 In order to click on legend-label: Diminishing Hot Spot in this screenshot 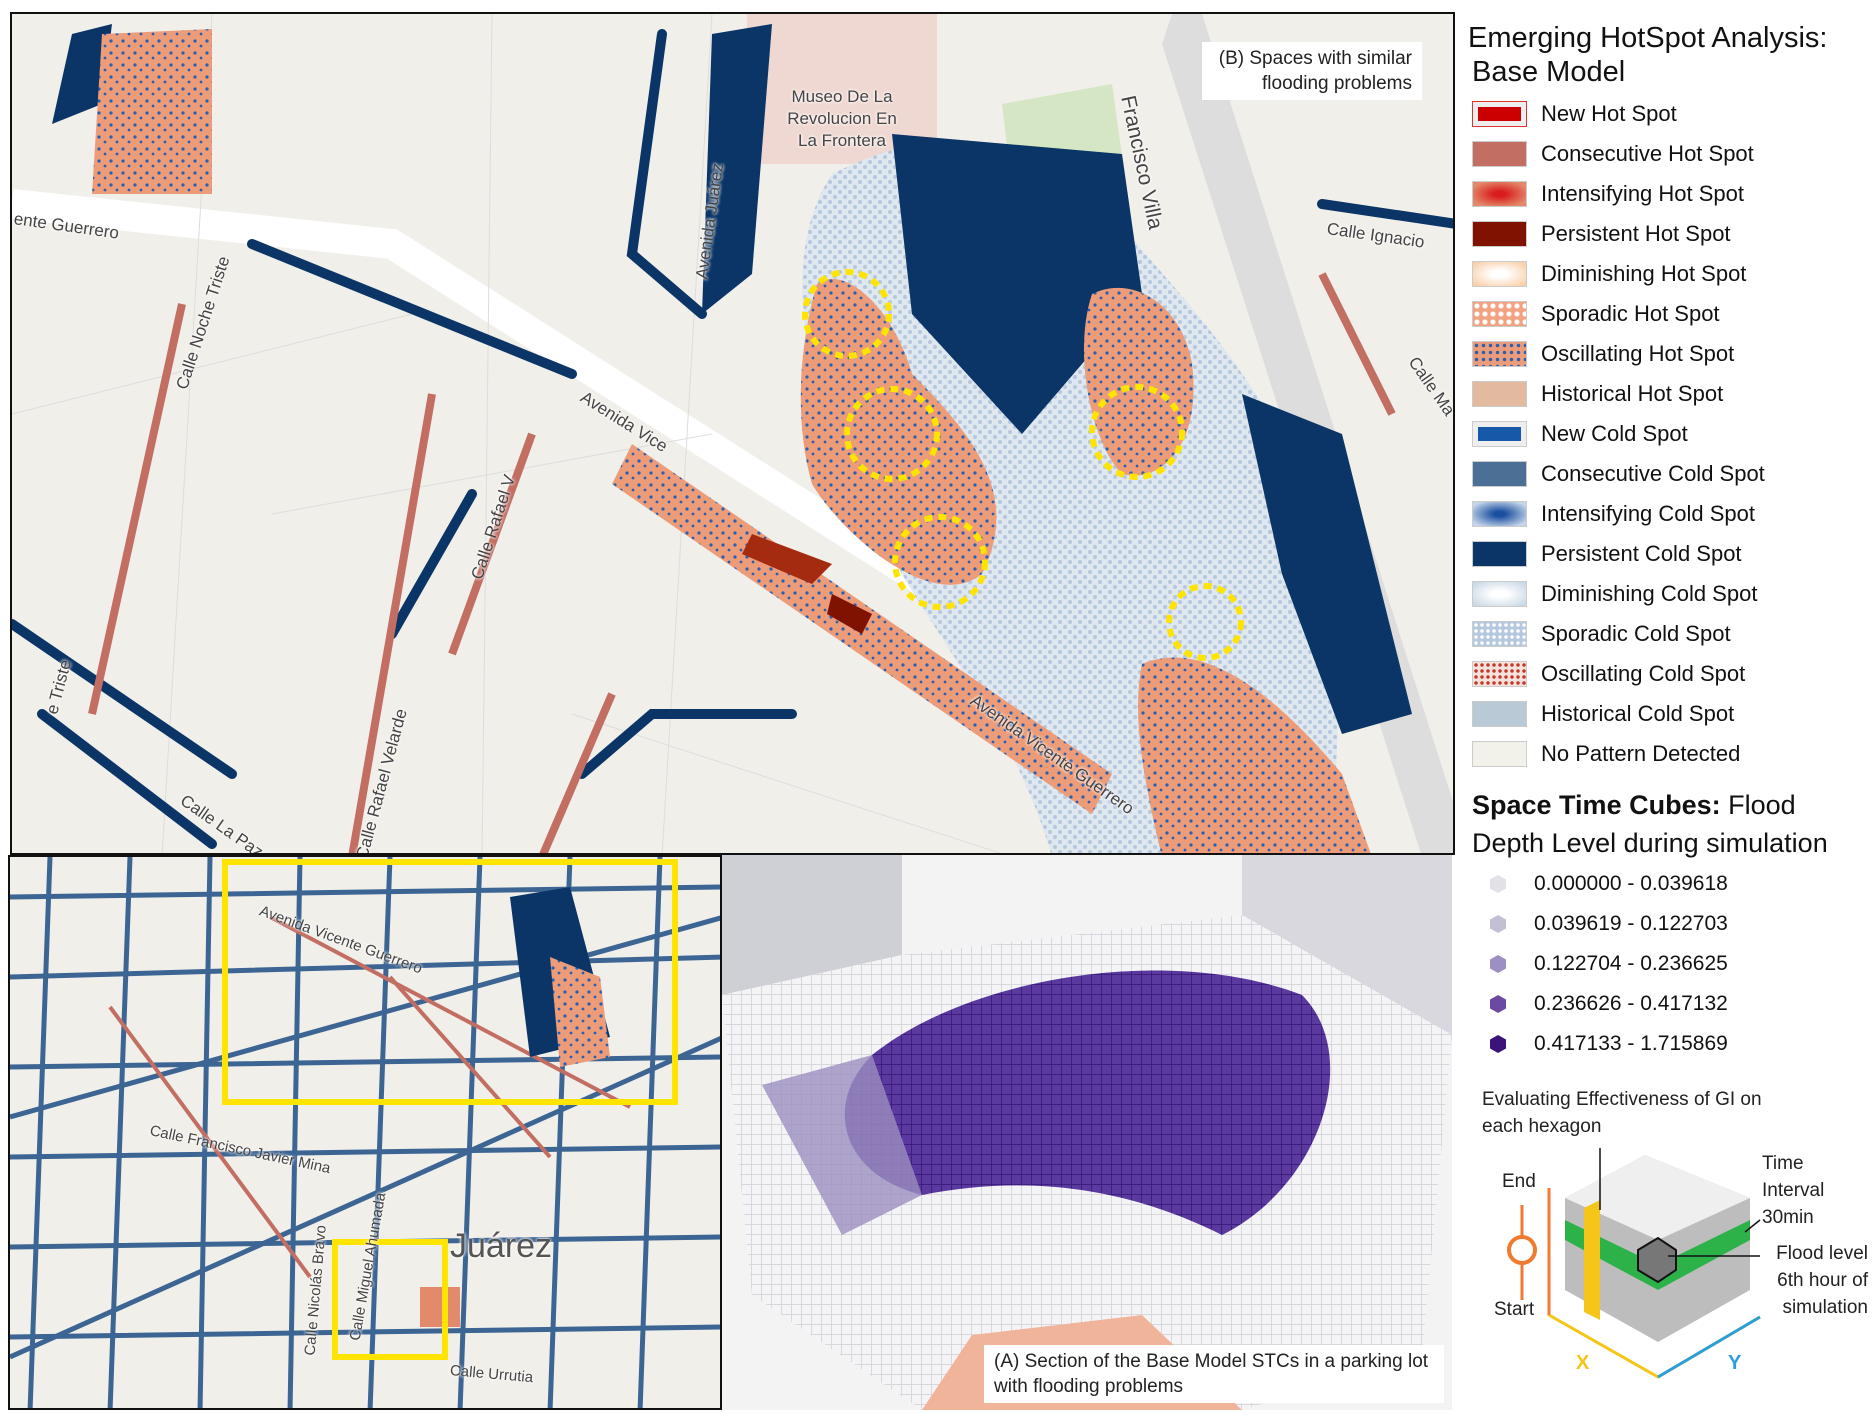, I will do `click(1644, 273)`.